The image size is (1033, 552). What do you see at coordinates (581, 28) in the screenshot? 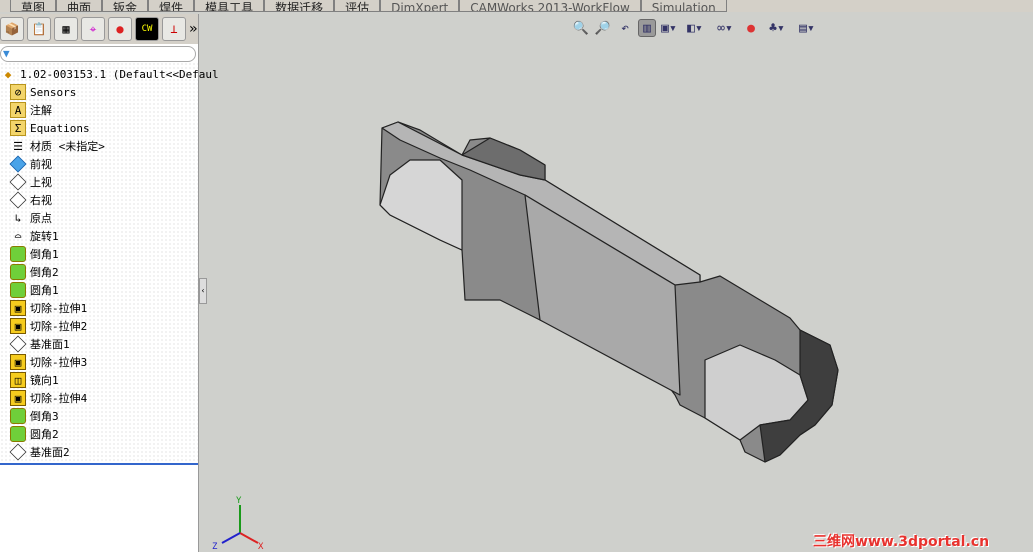
I see `zoom-to-fit-icon: 🔍` at bounding box center [581, 28].